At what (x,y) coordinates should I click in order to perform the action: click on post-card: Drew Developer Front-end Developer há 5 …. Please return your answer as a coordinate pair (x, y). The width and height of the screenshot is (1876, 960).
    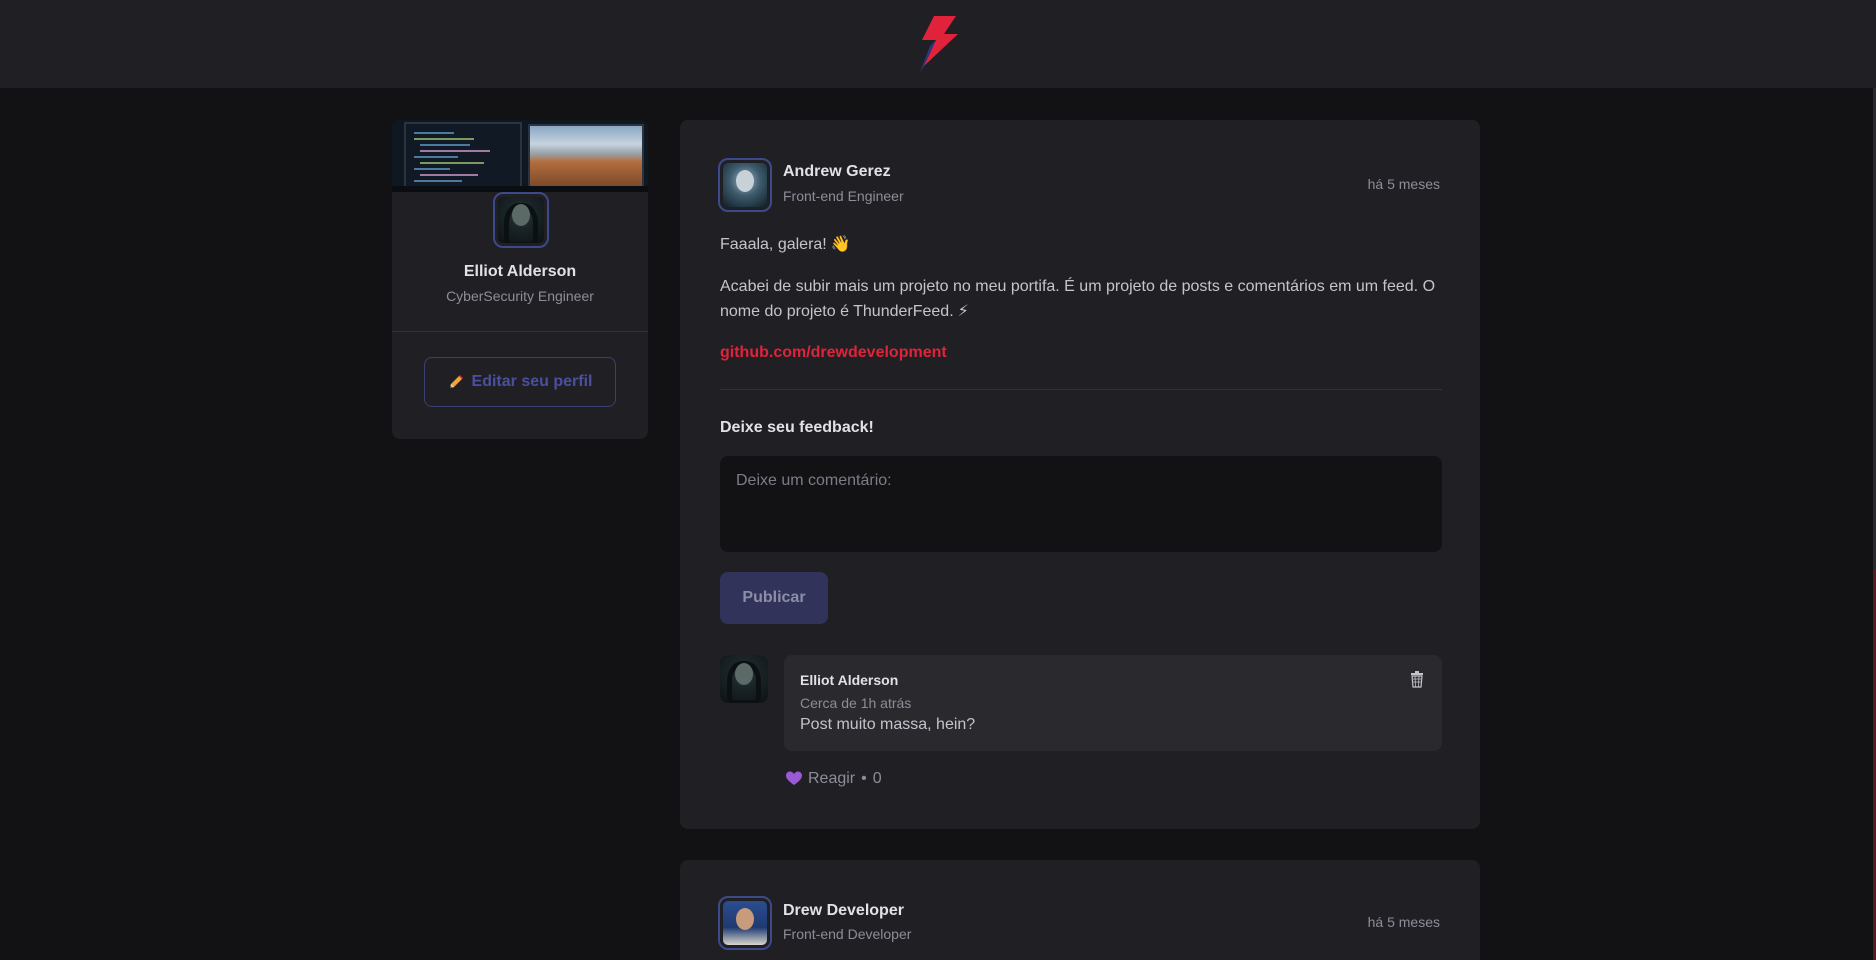
    Looking at the image, I should click on (1080, 910).